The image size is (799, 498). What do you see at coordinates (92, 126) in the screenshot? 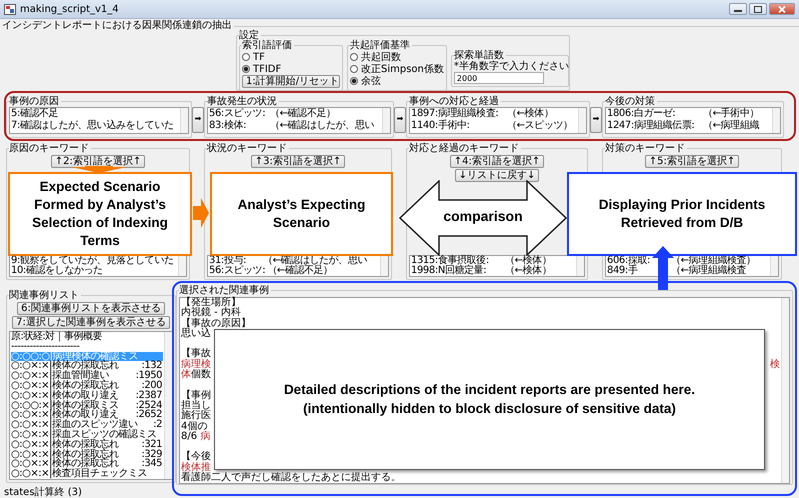
I see `list-term: 7:確認はしたが、思い込みをしていた` at bounding box center [92, 126].